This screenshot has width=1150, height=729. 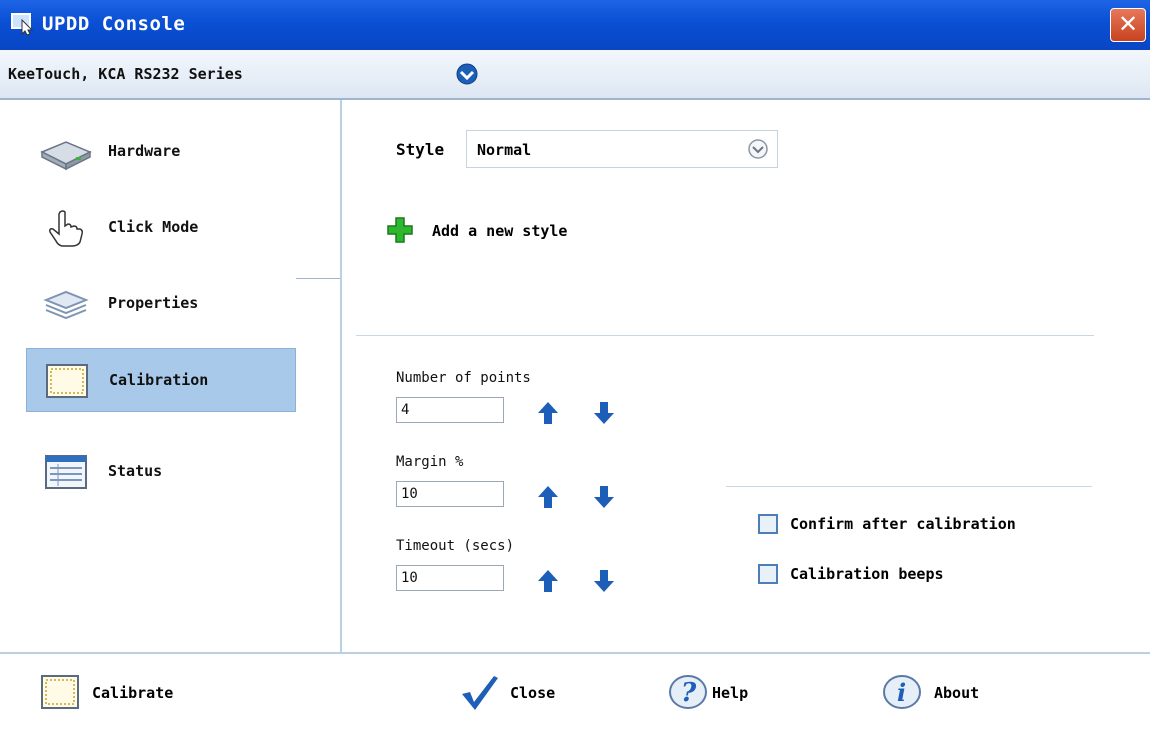 I want to click on app-icon, so click(x=22, y=24).